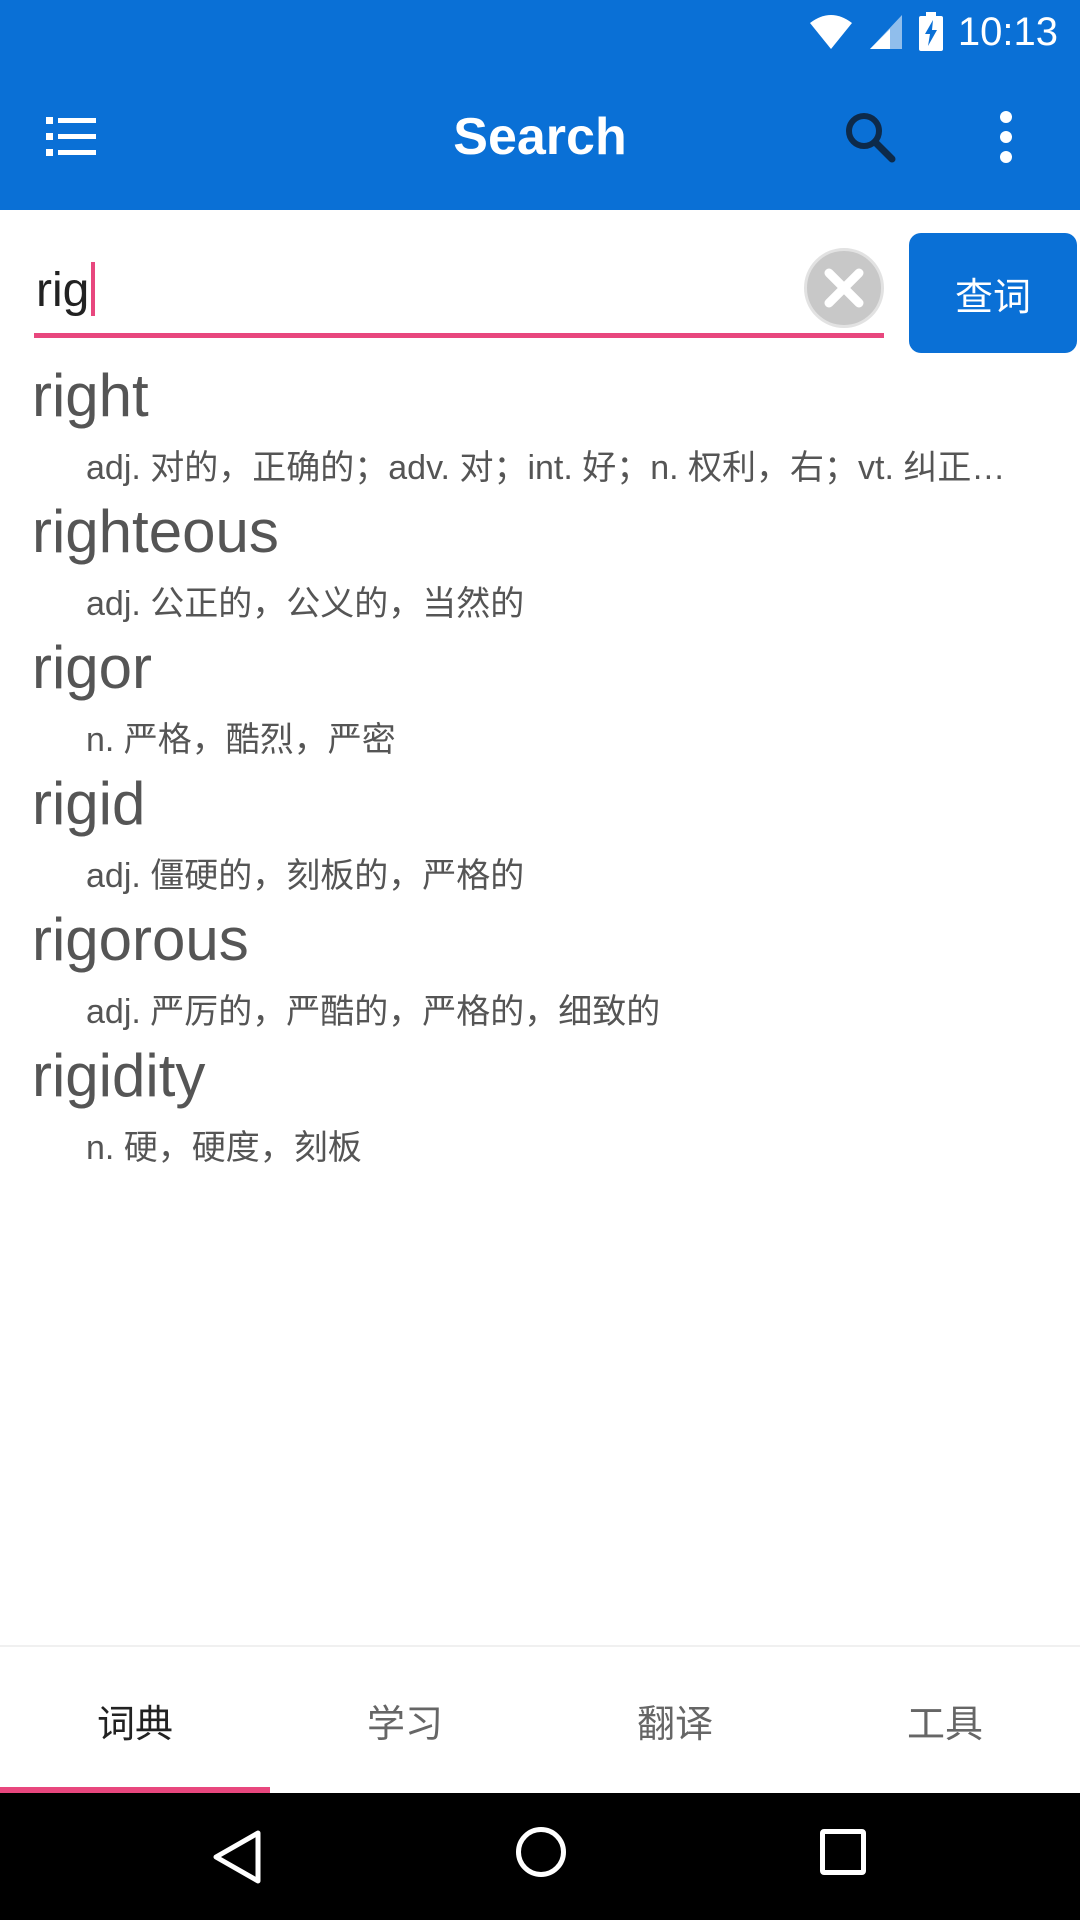 This screenshot has height=1920, width=1080. Describe the element at coordinates (89, 803) in the screenshot. I see `result-word: rigid` at that location.